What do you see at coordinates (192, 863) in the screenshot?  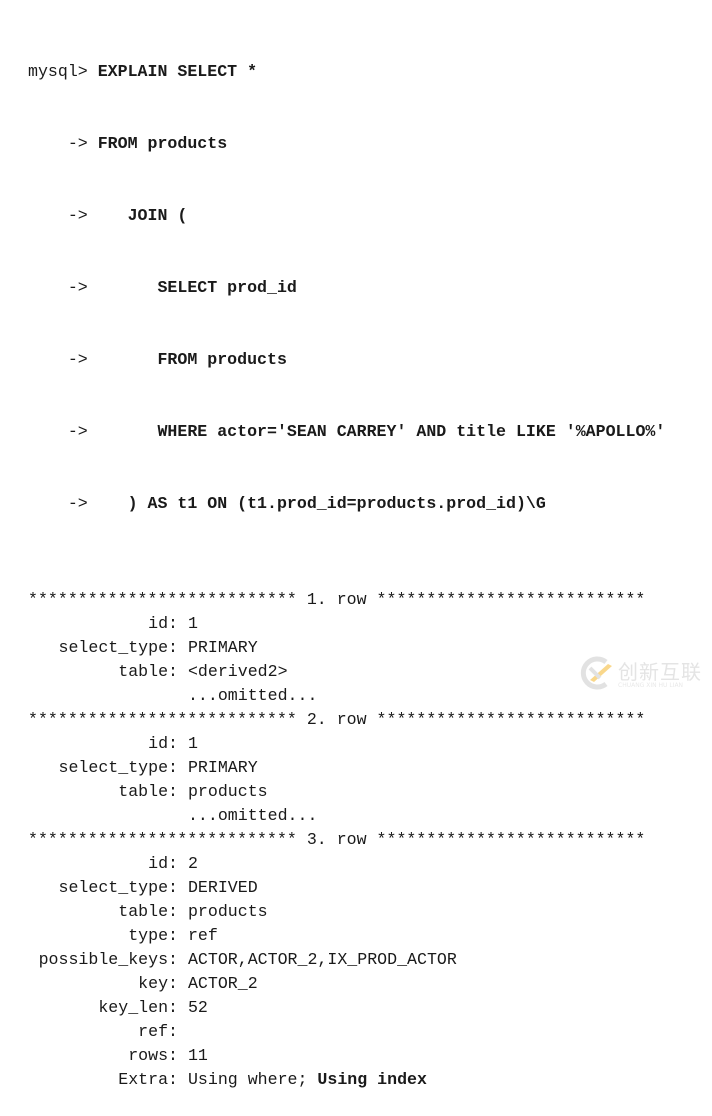 I see `field-value: 2` at bounding box center [192, 863].